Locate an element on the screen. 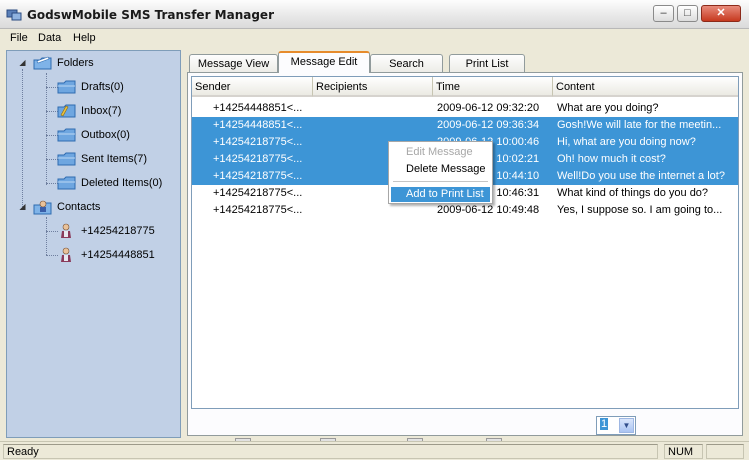 The height and width of the screenshot is (460, 749). tab-message-edit: Message Edit is located at coordinates (324, 62).